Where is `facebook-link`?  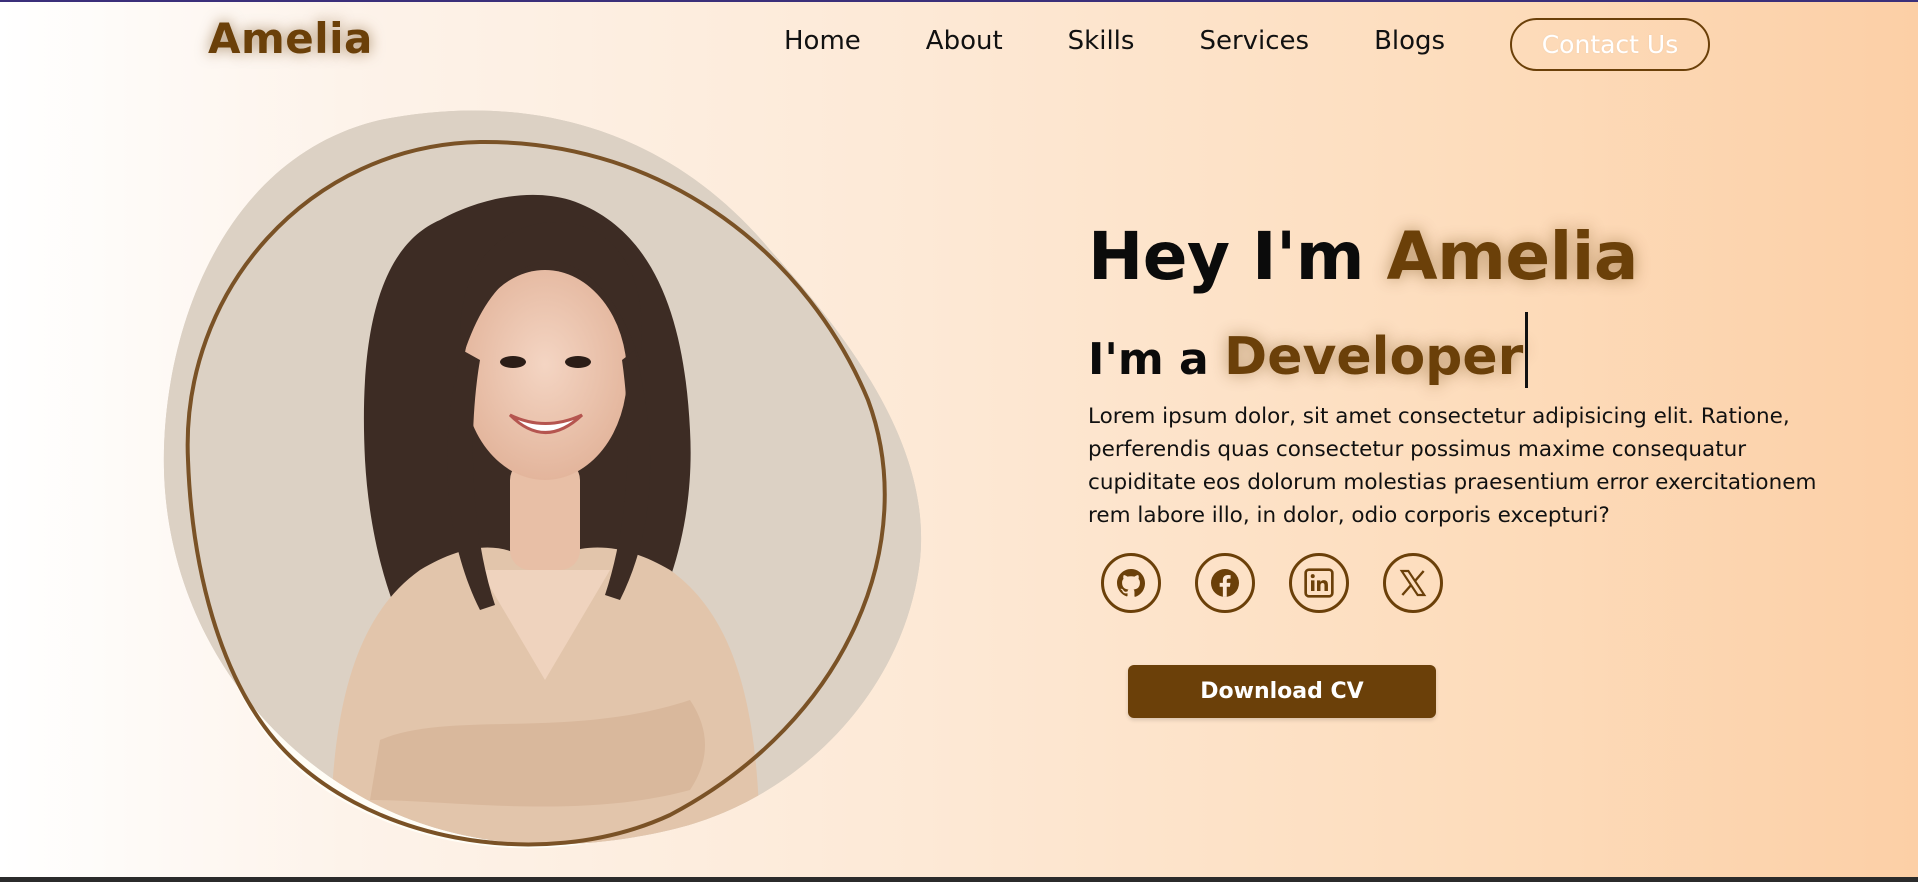 facebook-link is located at coordinates (1225, 583).